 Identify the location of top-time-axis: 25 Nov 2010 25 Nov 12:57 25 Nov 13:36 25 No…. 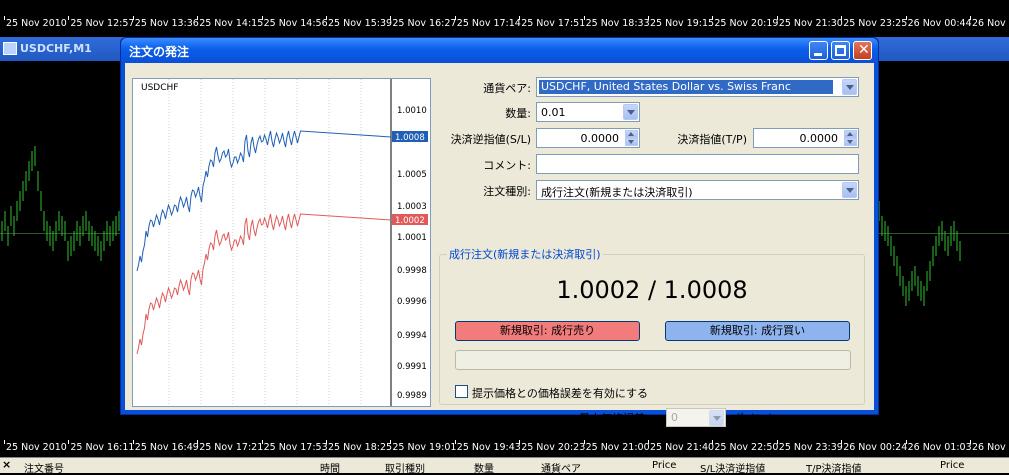
(504, 23).